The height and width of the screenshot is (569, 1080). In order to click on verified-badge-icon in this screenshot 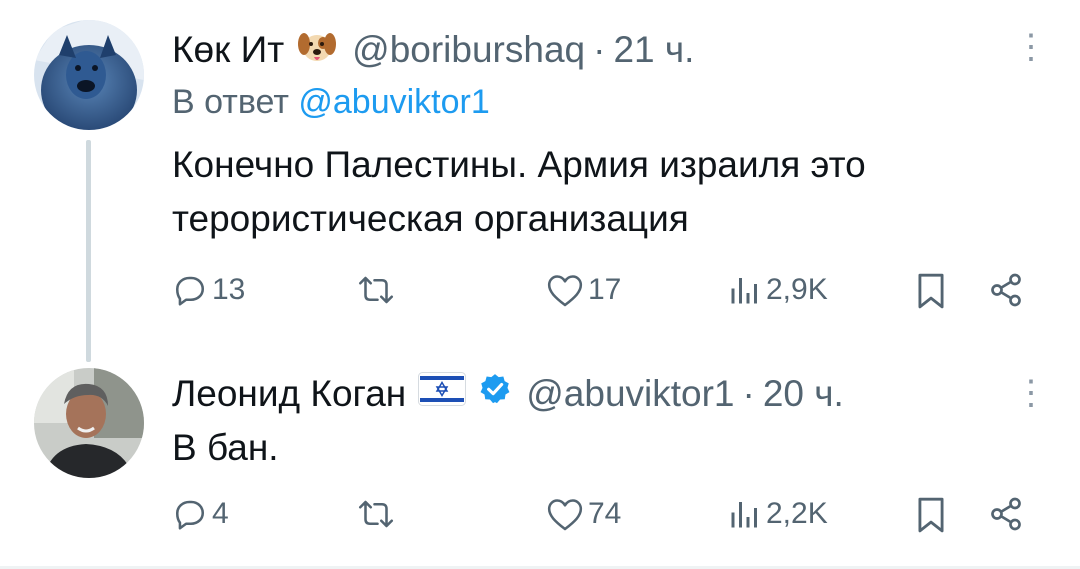, I will do `click(495, 394)`.